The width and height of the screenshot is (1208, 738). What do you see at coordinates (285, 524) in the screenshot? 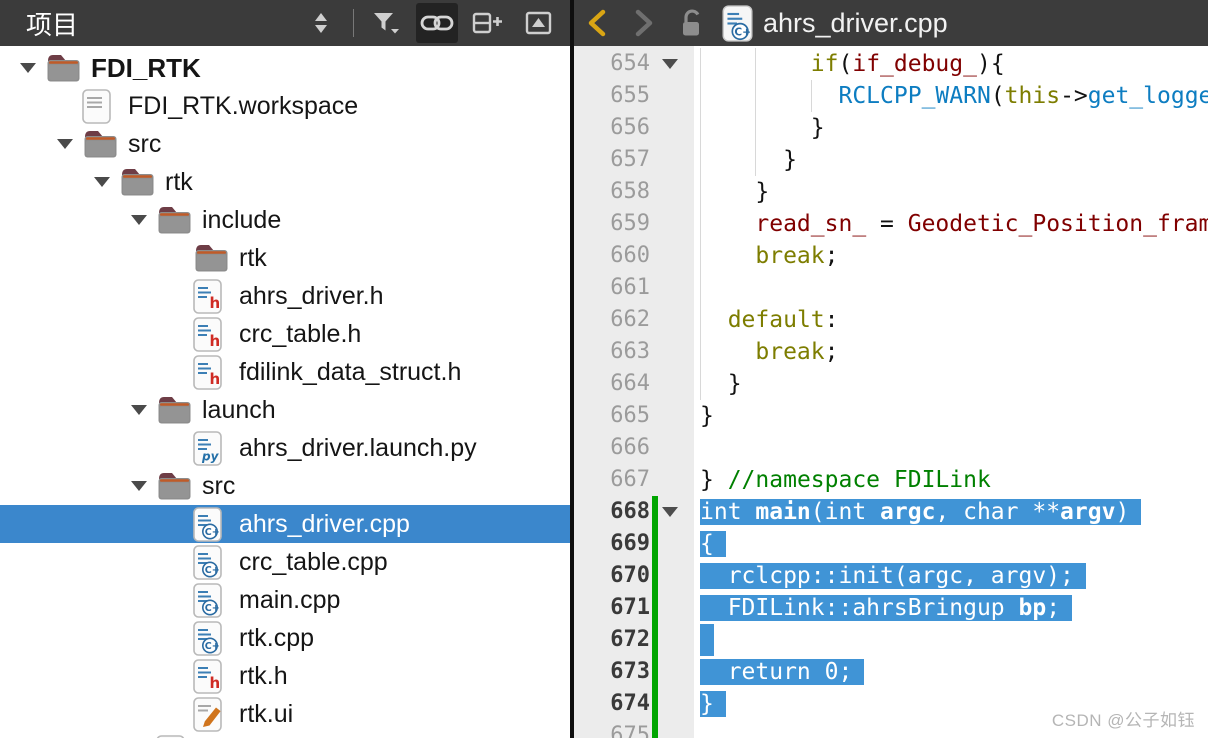
I see `tree-item-ahrs_driver.cpp: C+ ahrs_driver.cpp` at bounding box center [285, 524].